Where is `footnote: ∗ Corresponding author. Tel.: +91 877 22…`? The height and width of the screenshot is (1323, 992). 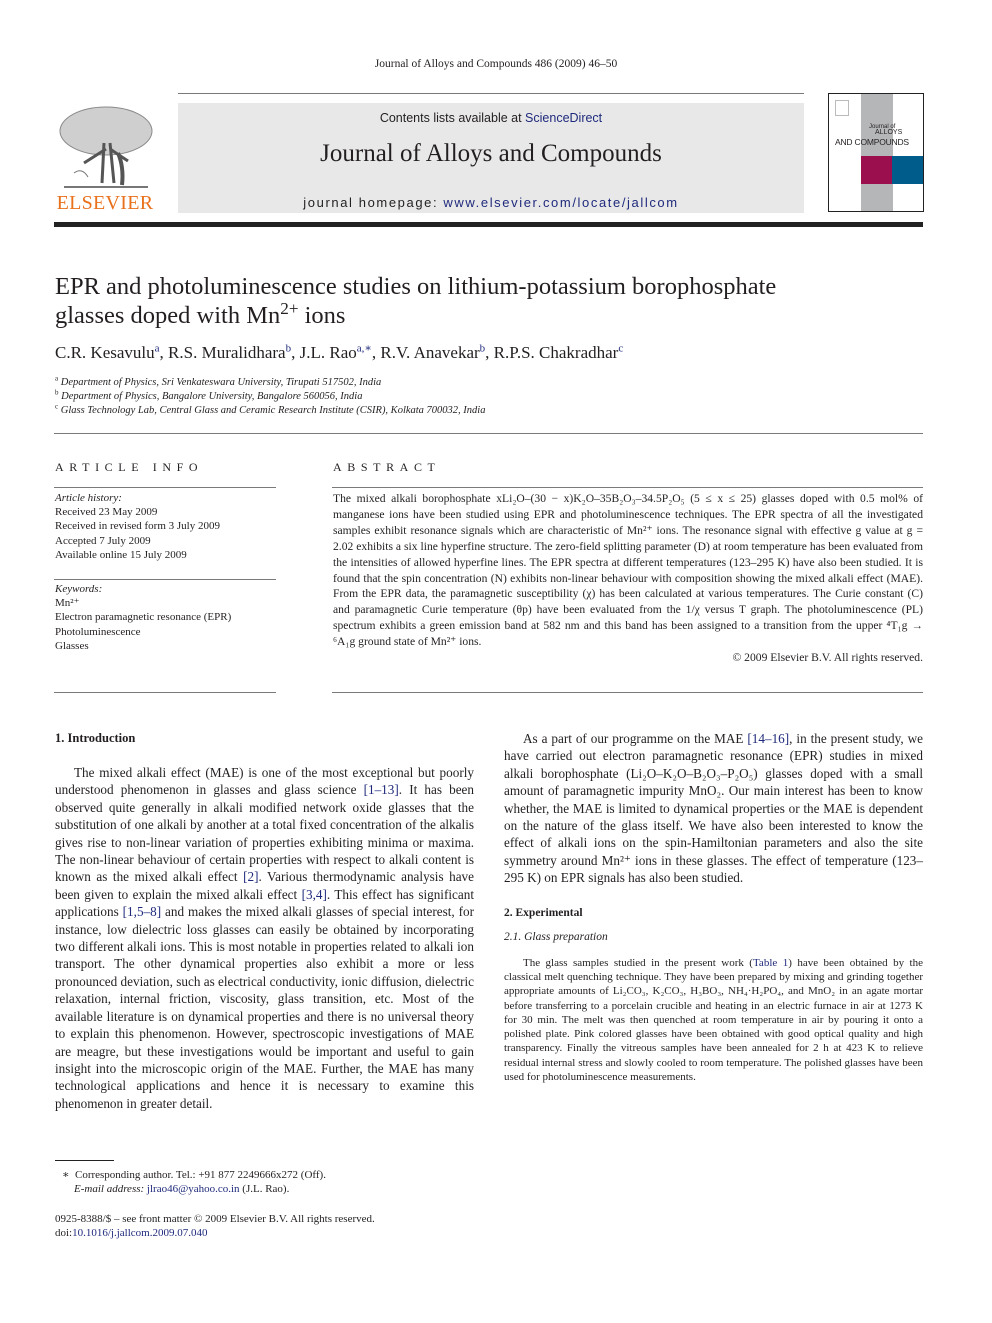 footnote: ∗ Corresponding author. Tel.: +91 877 22… is located at coordinates (194, 1182).